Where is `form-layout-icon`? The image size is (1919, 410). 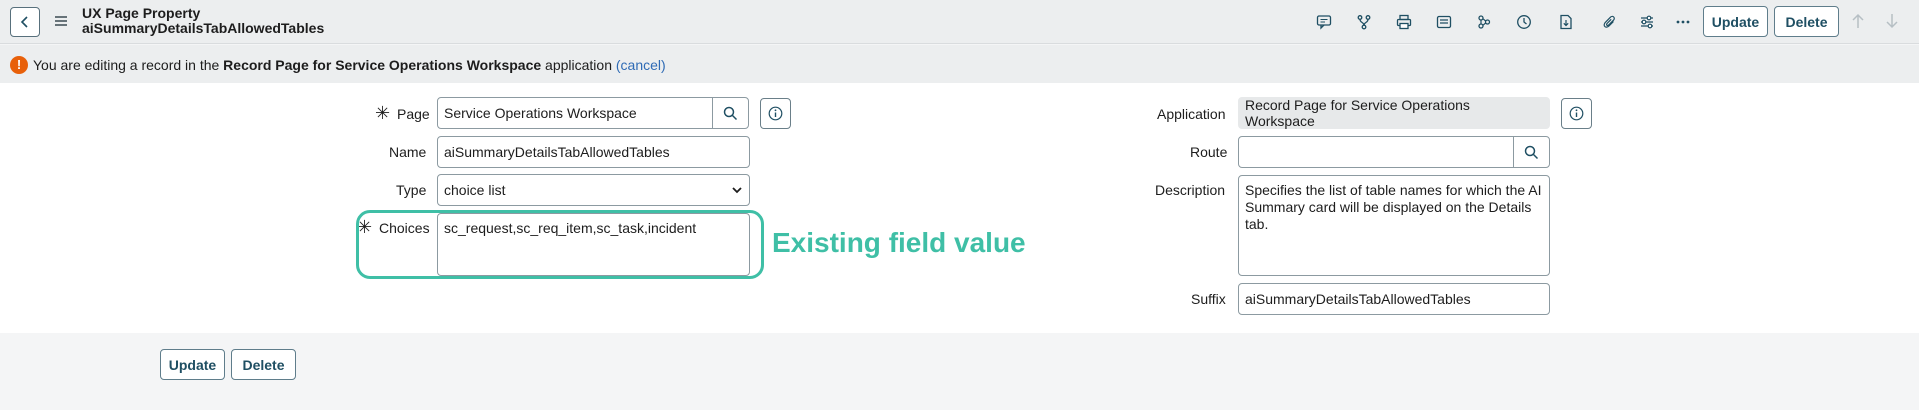 form-layout-icon is located at coordinates (1444, 22).